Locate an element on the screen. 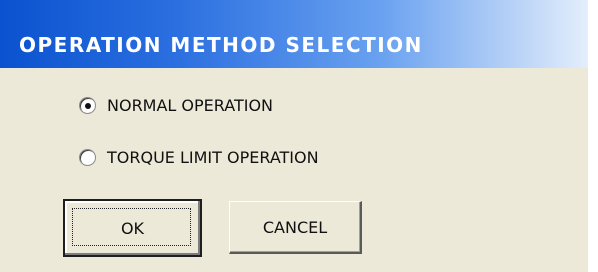  cancel-button: CANCEL is located at coordinates (295, 227).